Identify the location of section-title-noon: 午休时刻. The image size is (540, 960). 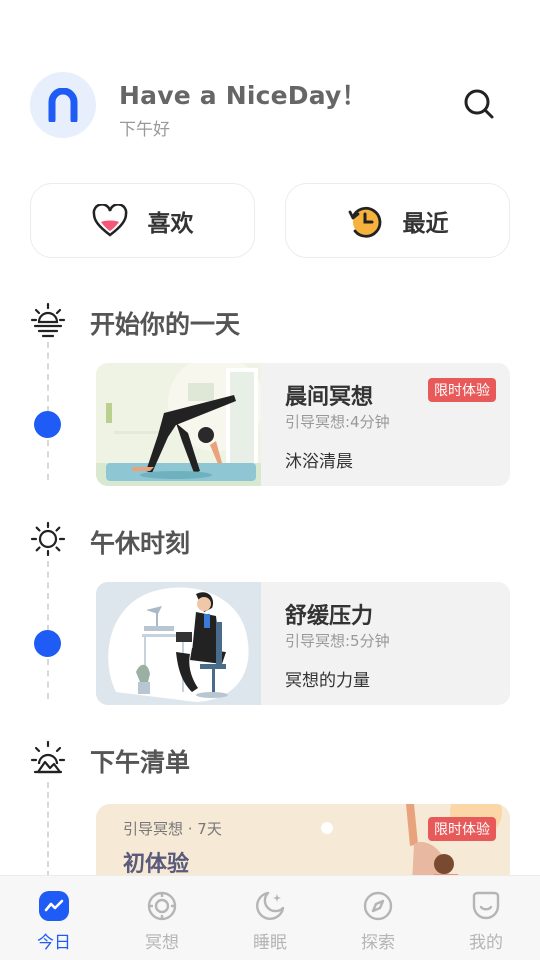
(140, 543).